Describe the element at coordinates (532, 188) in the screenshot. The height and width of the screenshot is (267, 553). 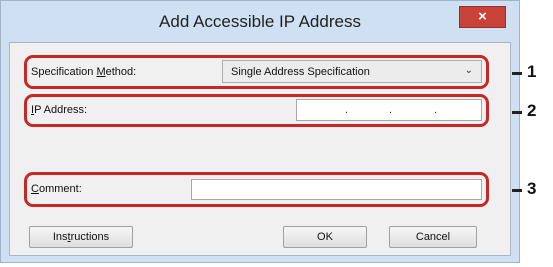
I see `annotation-number-3: 3` at that location.